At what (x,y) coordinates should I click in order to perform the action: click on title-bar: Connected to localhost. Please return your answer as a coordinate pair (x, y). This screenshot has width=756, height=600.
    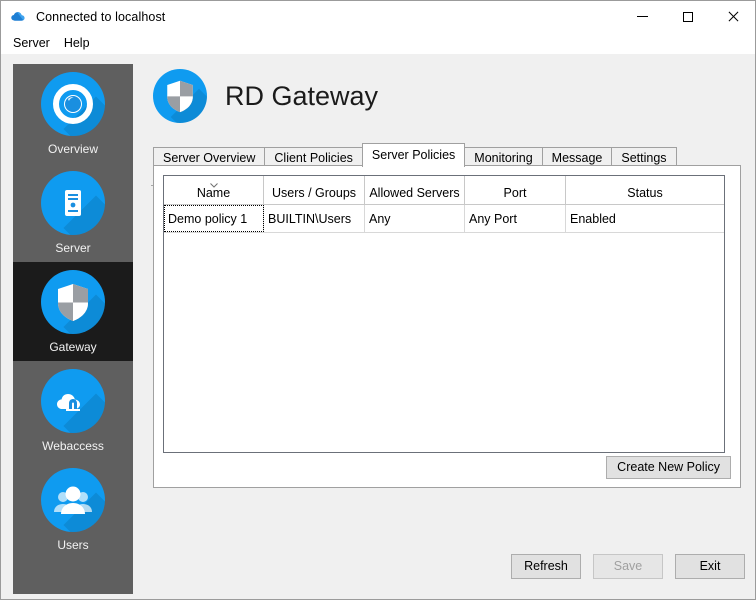
    Looking at the image, I should click on (378, 16).